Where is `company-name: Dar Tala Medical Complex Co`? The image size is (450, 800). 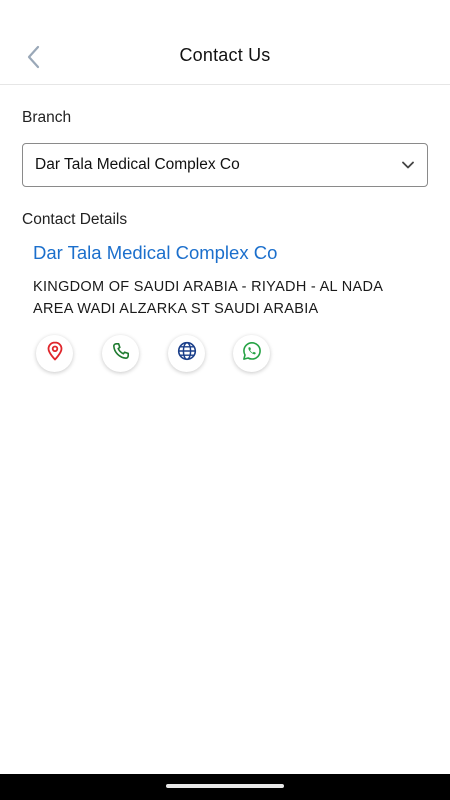
company-name: Dar Tala Medical Complex Co is located at coordinates (155, 252).